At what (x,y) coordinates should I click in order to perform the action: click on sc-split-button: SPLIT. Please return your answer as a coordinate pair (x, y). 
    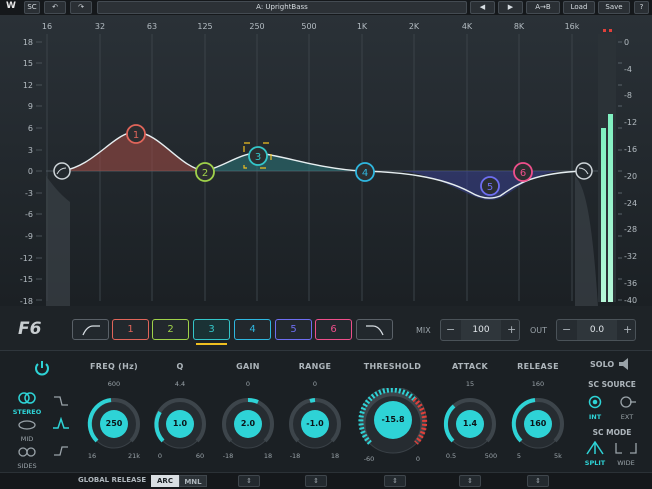
    Looking at the image, I should click on (595, 453).